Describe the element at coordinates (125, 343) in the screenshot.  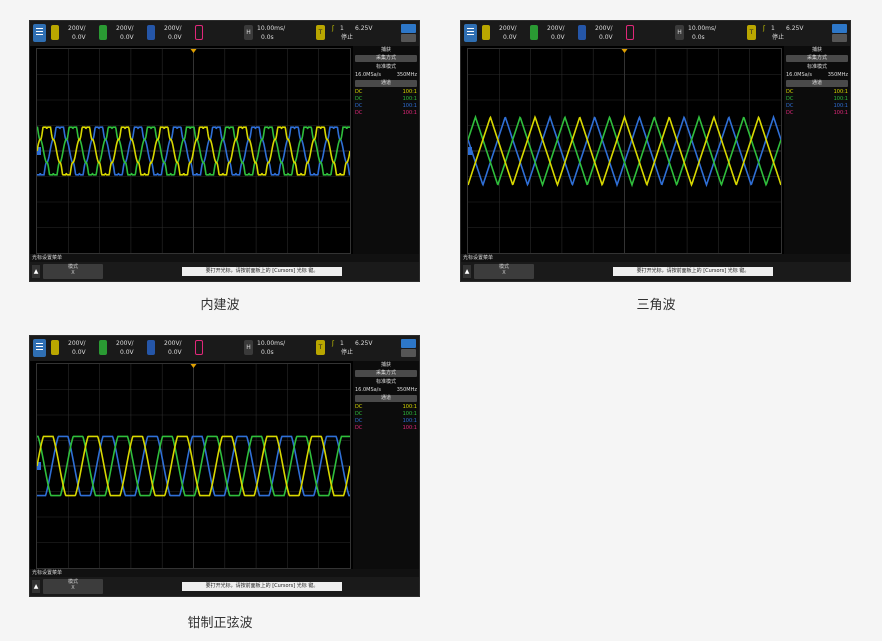
I see `channel-2-scale: 200V/` at that location.